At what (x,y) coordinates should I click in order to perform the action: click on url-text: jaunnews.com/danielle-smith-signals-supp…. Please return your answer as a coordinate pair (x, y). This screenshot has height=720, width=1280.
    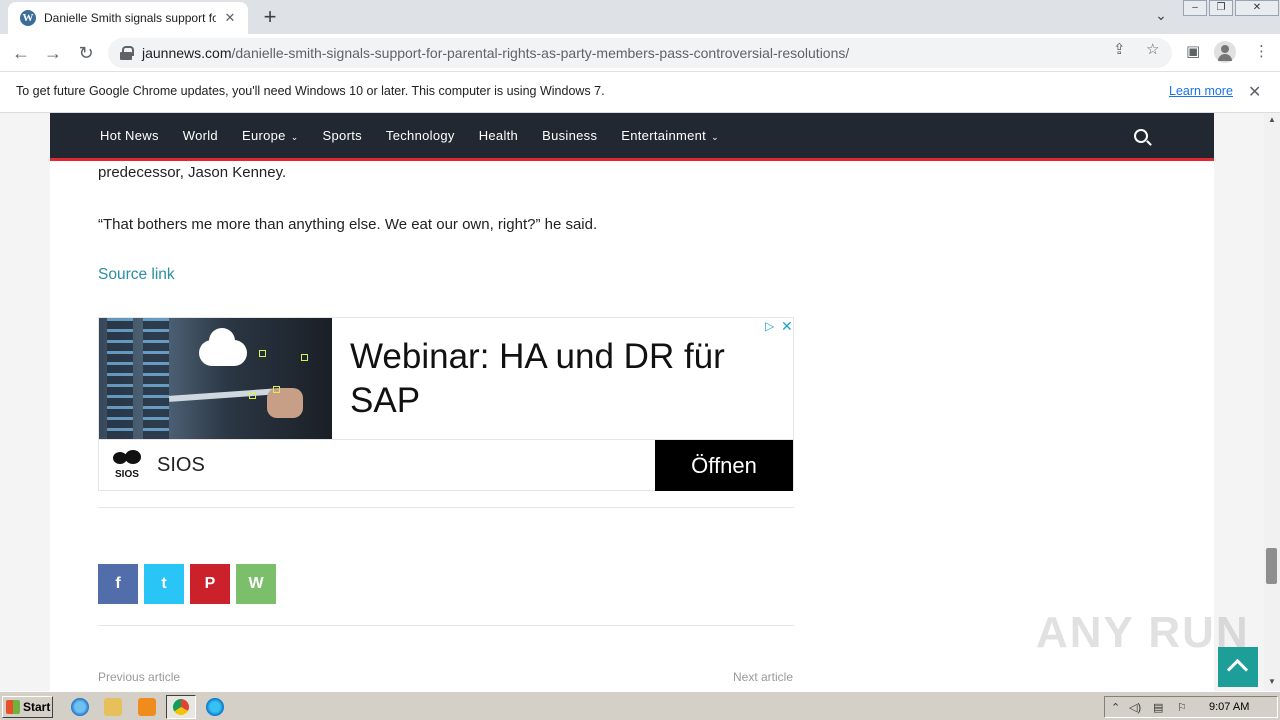
    Looking at the image, I should click on (496, 53).